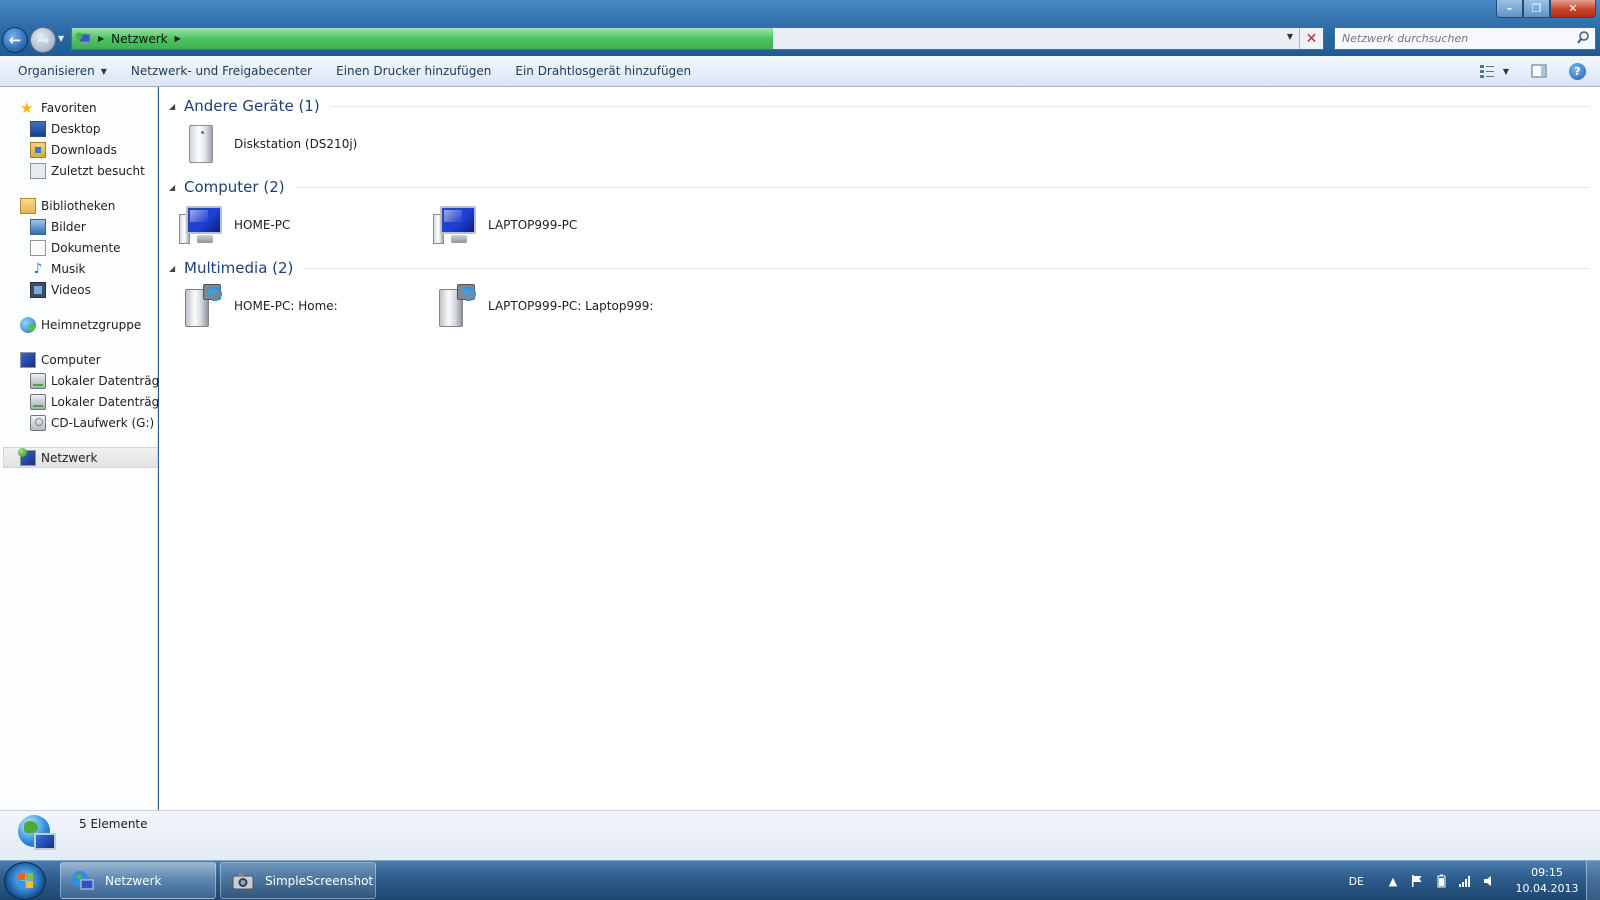 This screenshot has width=1600, height=900. I want to click on maximize-button: ❐, so click(1536, 9).